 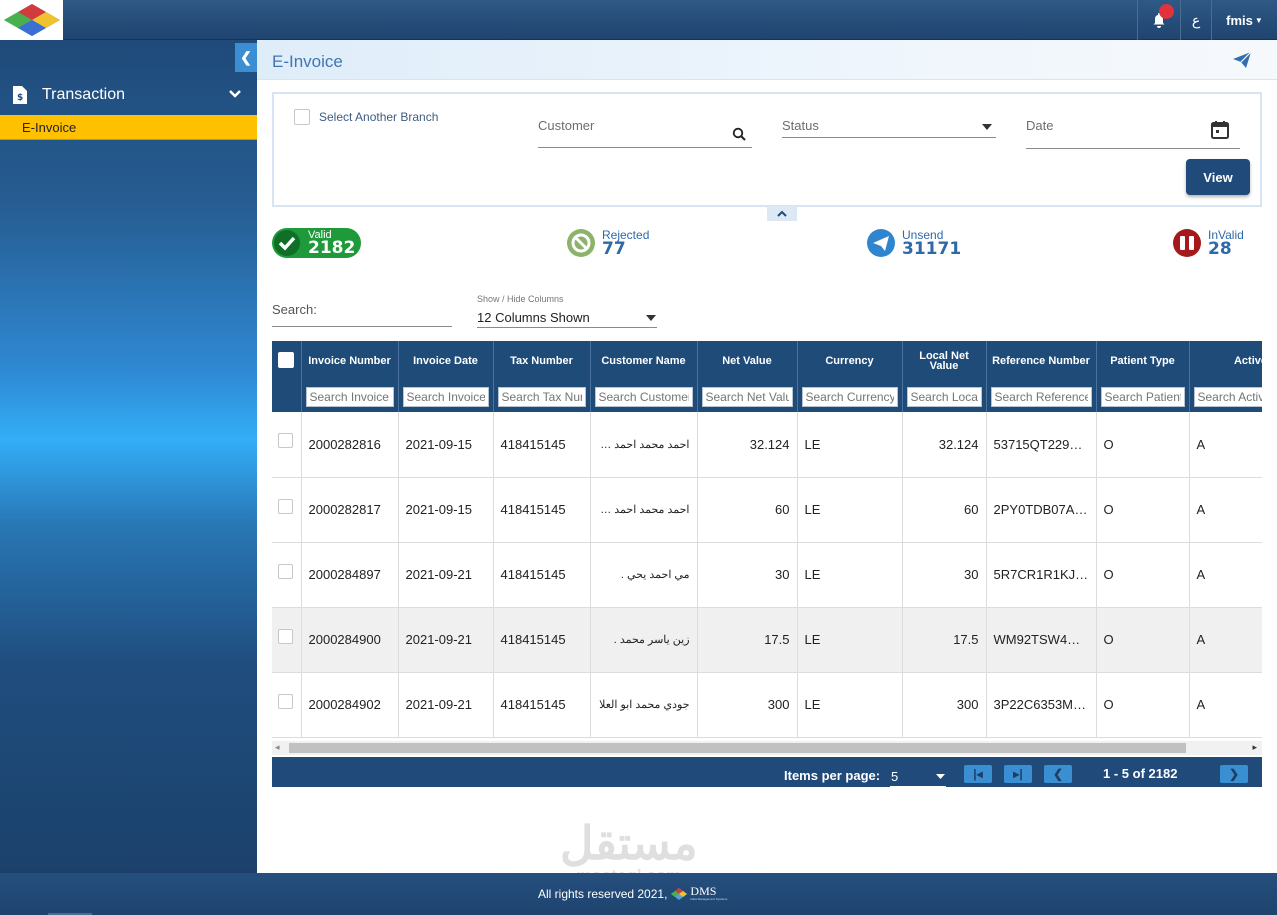 I want to click on stat-unsend: Unsend 31171, so click(x=913, y=243).